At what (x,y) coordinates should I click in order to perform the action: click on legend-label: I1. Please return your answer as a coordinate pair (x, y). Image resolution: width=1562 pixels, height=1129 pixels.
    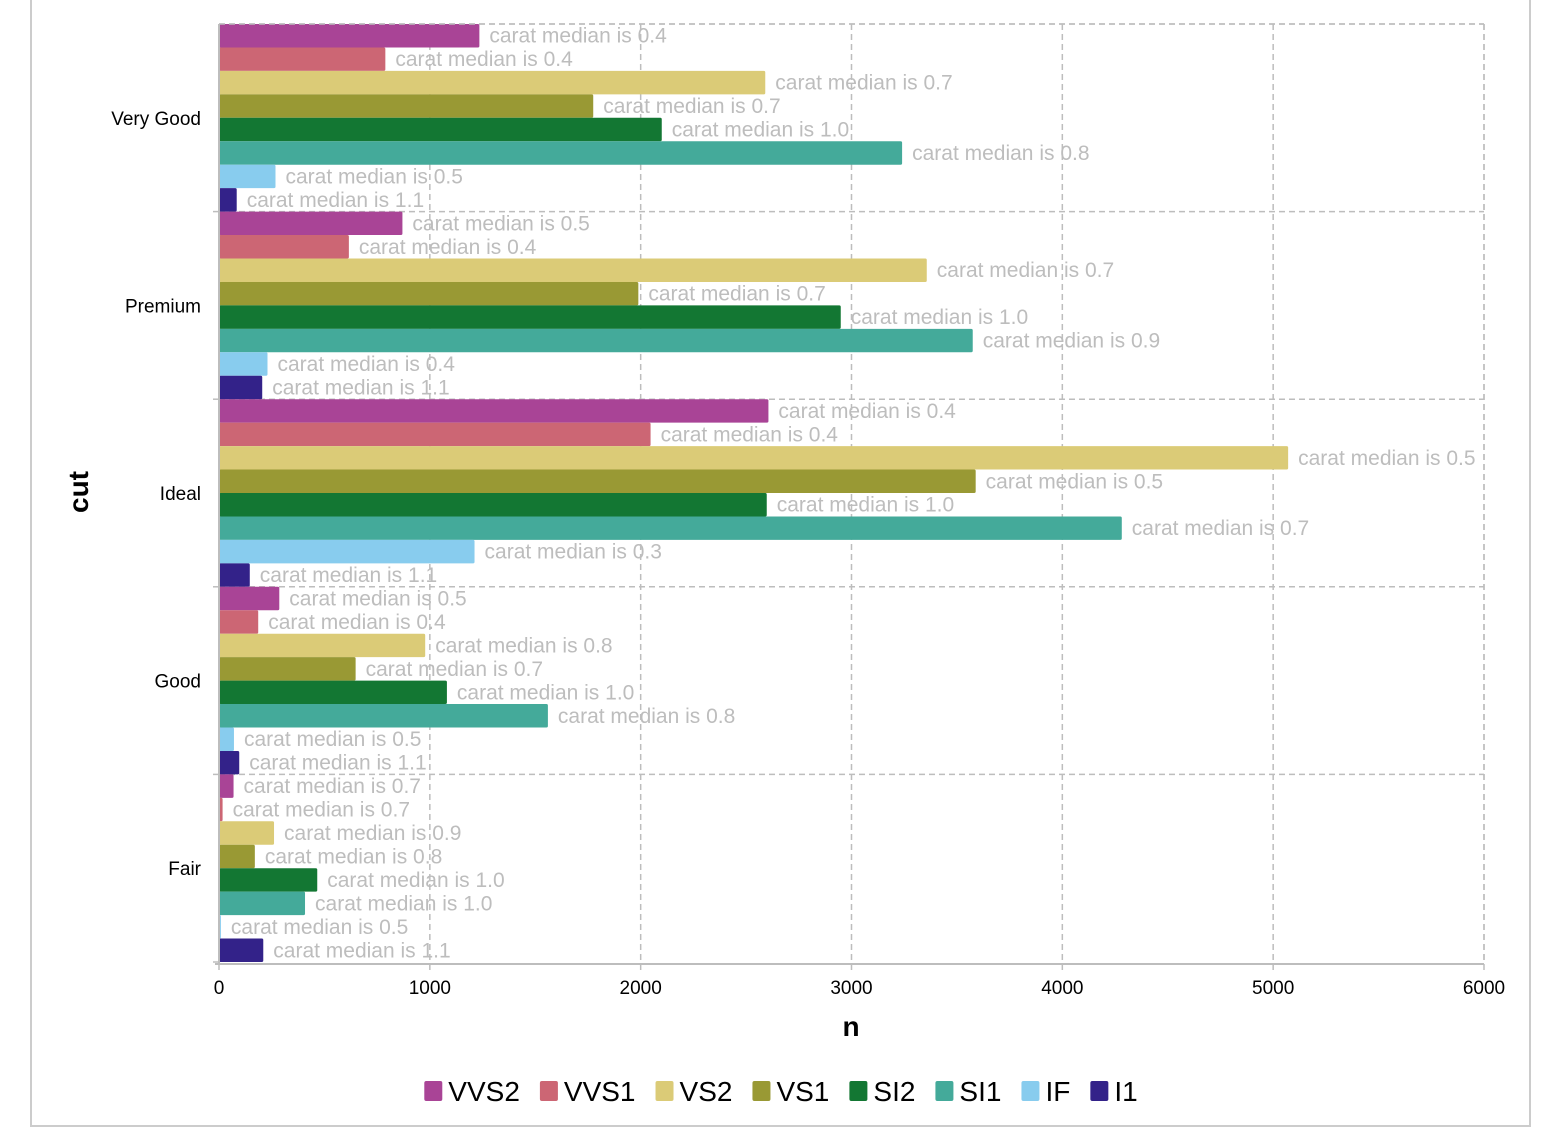
    Looking at the image, I should click on (1125, 1091).